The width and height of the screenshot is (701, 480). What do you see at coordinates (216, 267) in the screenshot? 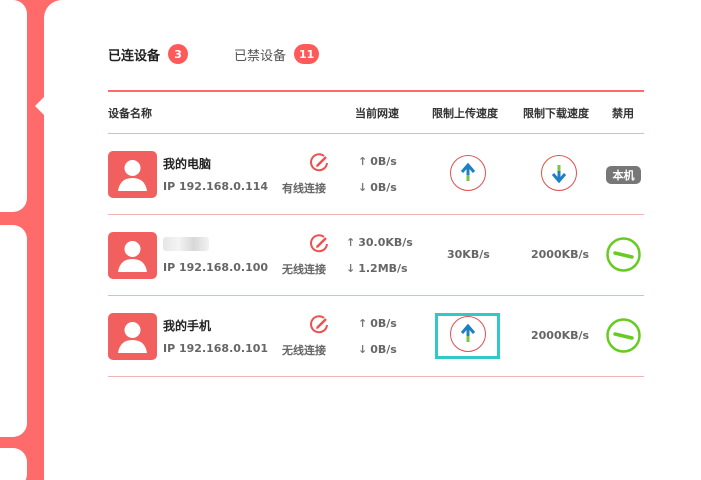
I see `device-ip: IP 192.168.0.100` at bounding box center [216, 267].